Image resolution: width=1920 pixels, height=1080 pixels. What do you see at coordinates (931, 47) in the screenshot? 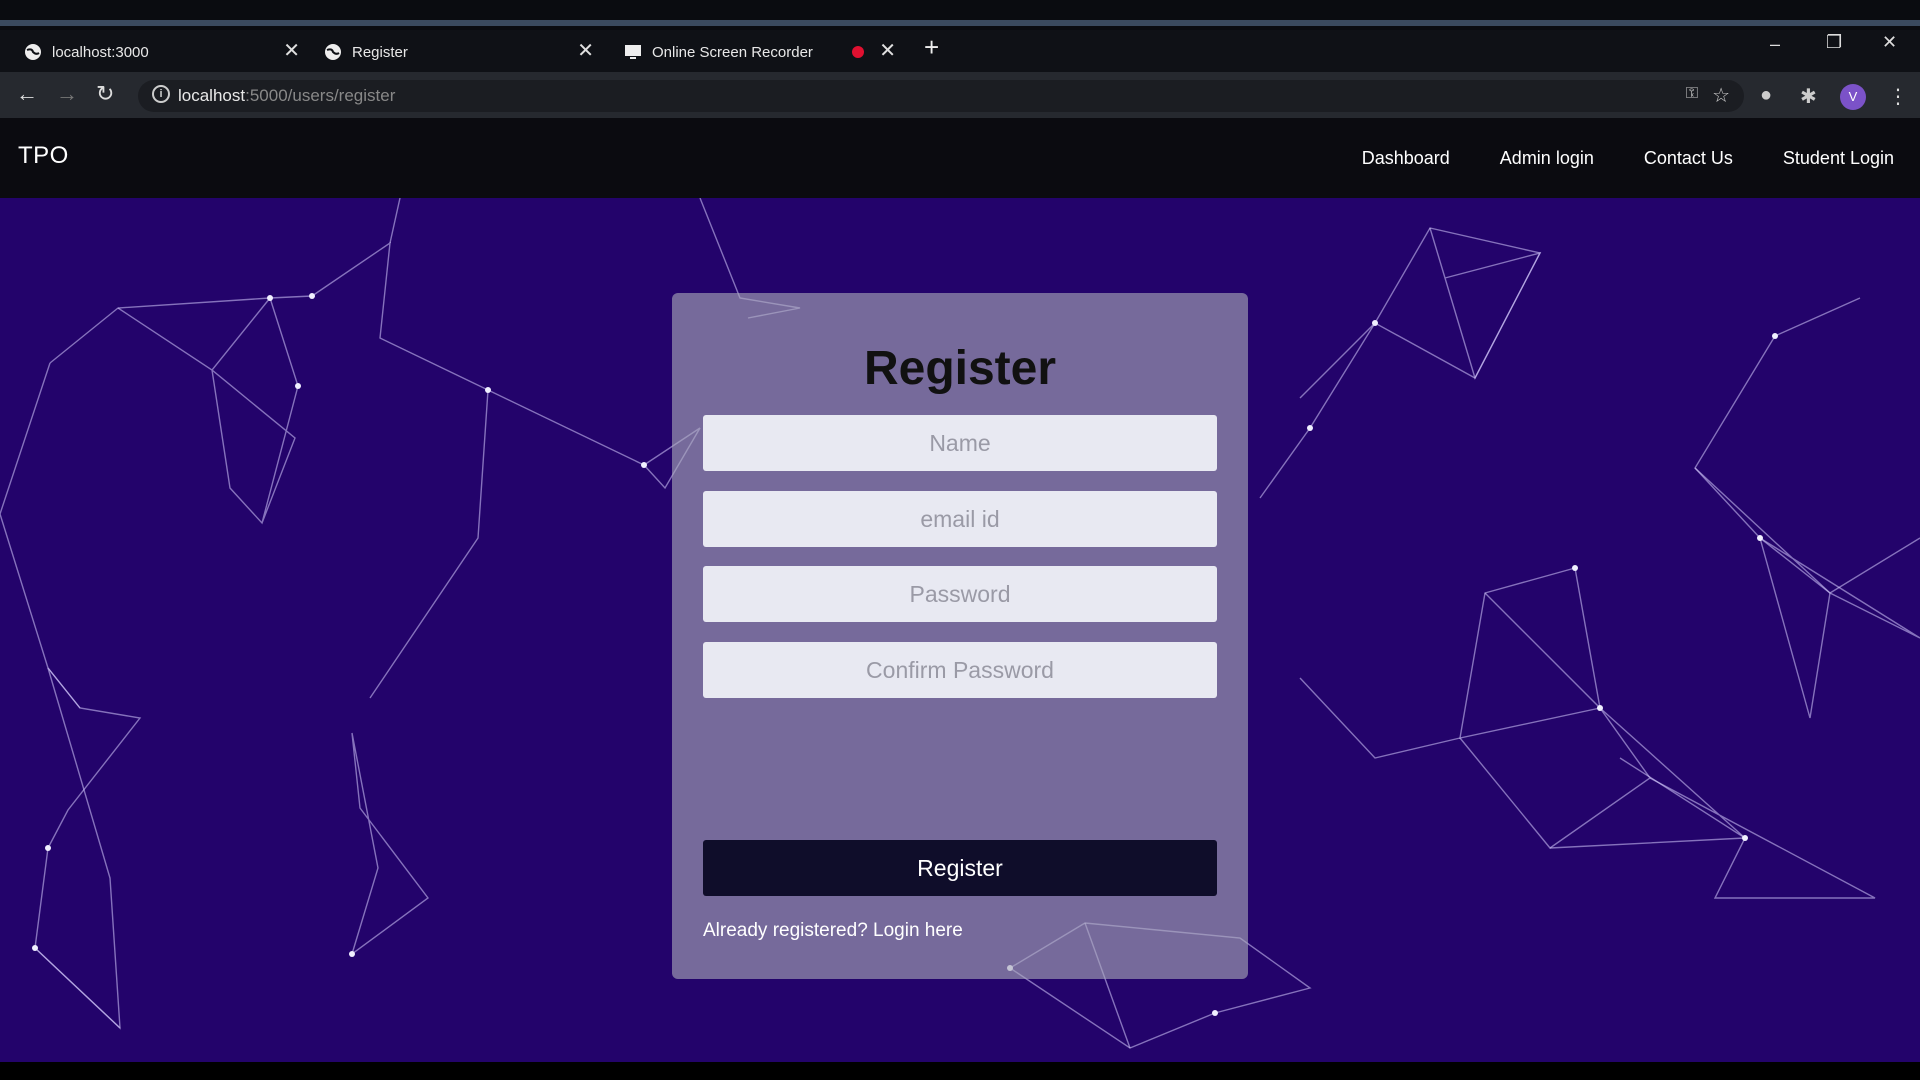
I see `new-tab-icon: +` at bounding box center [931, 47].